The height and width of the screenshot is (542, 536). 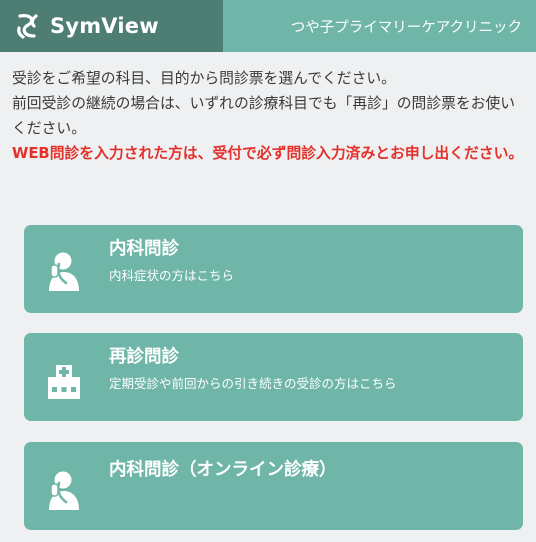 I want to click on brand-bar: SymView, so click(x=111, y=26).